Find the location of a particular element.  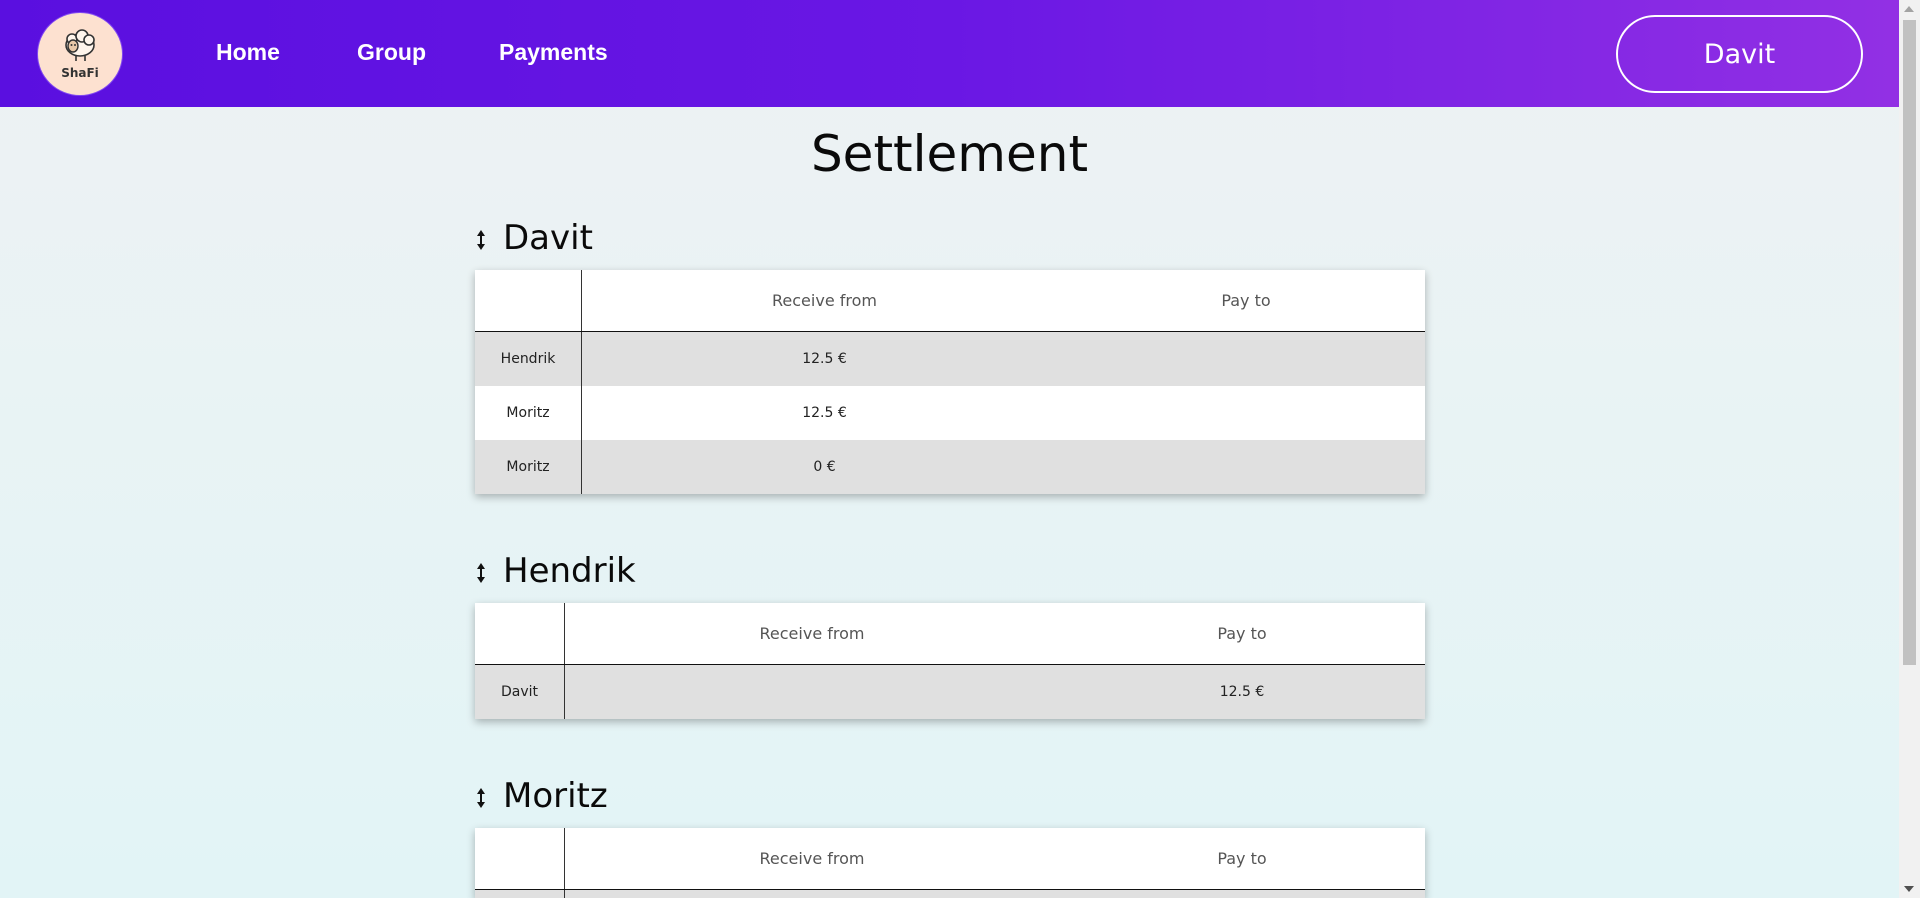

settlement-table: Receive from Pay to Davit 12.5 € is located at coordinates (950, 661).